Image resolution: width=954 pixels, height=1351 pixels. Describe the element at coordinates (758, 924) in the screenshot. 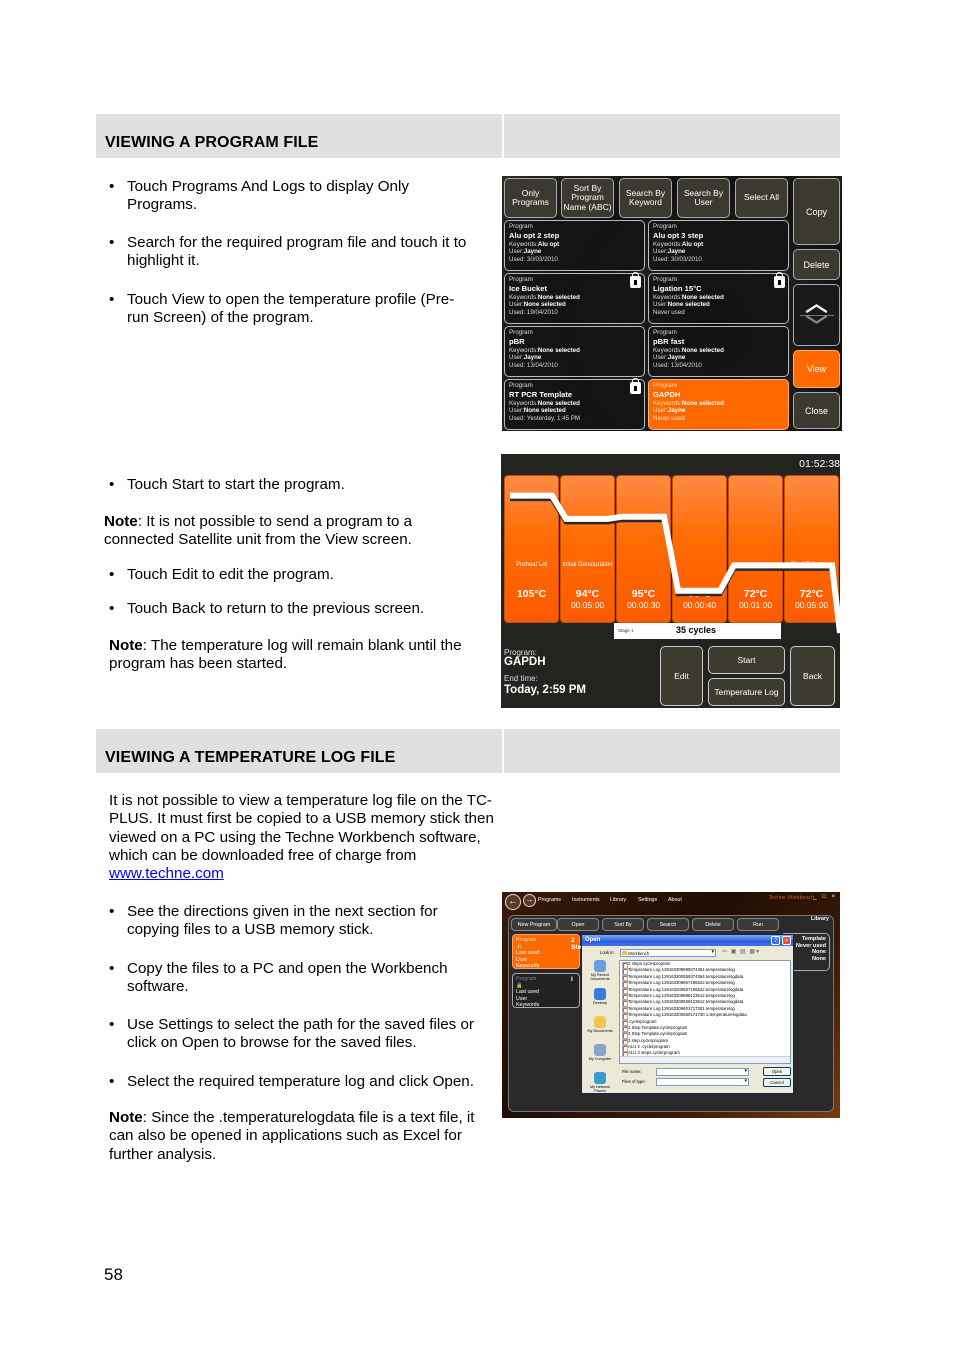

I see `run-button: Run` at that location.